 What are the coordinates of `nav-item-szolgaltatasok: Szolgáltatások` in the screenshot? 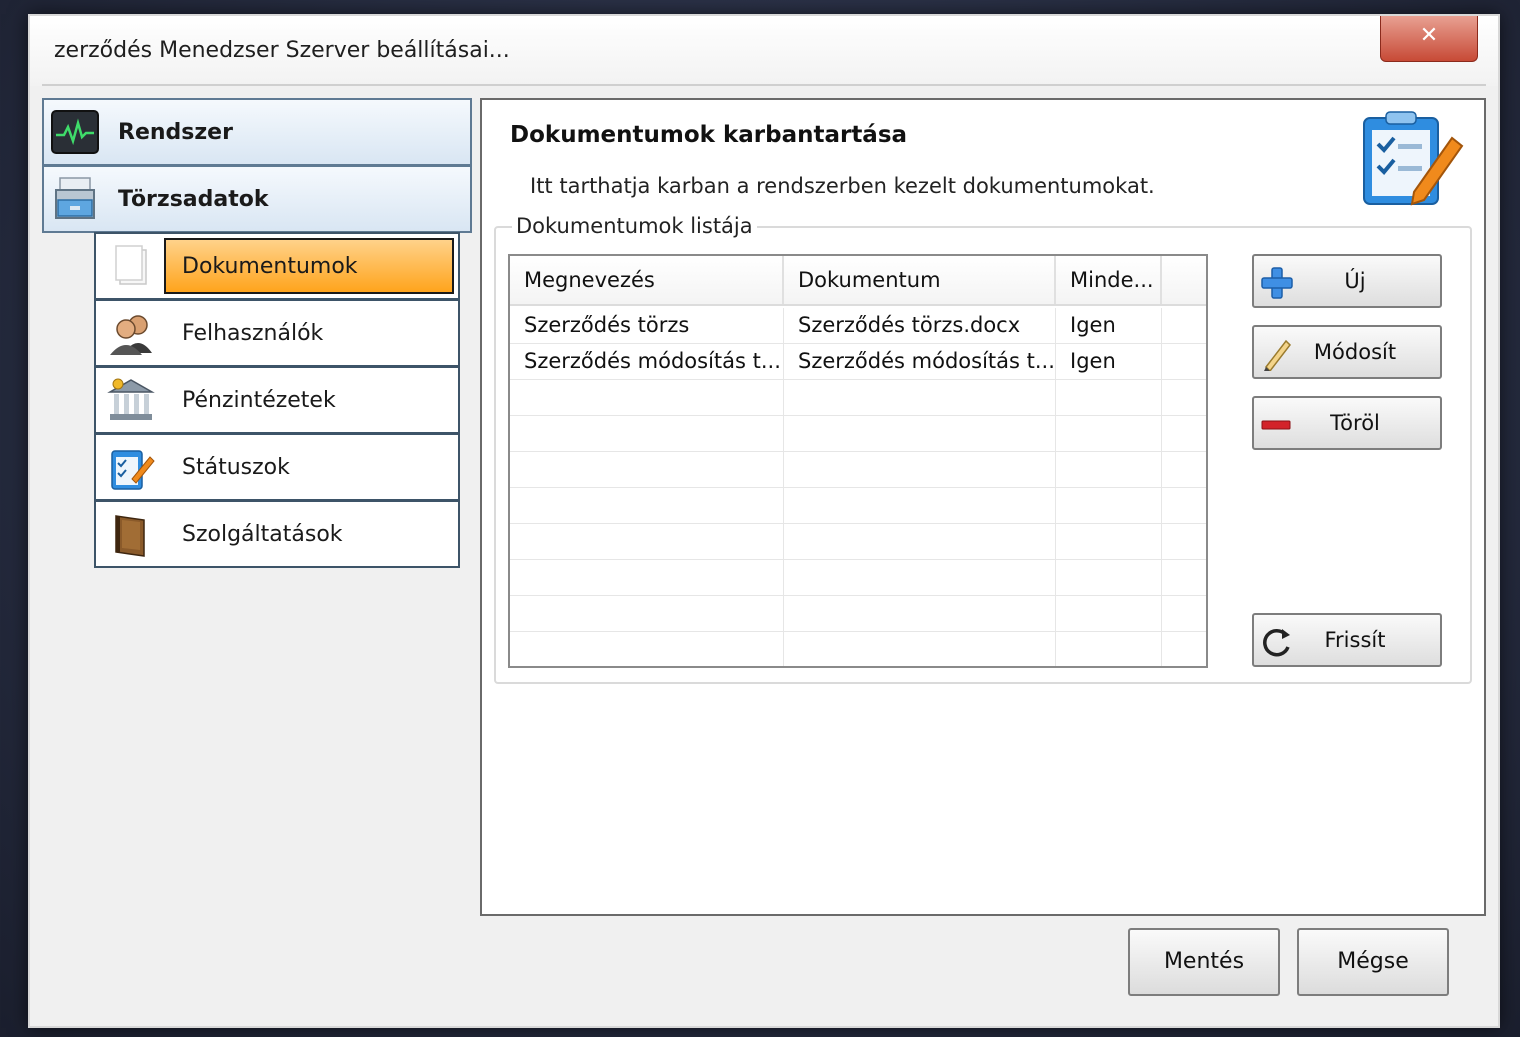 It's located at (277, 534).